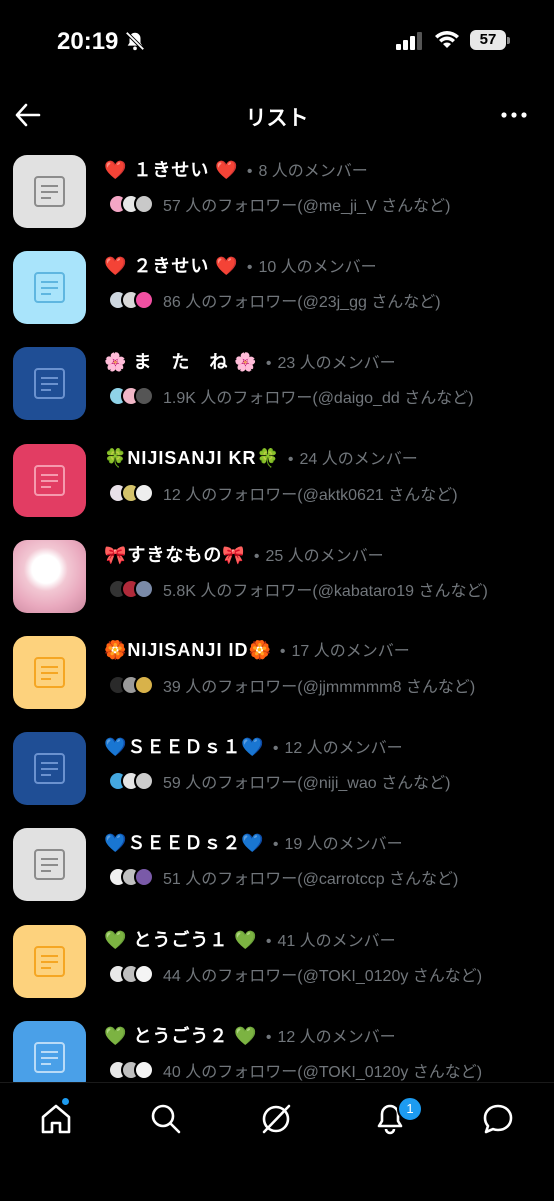 The width and height of the screenshot is (554, 1201). Describe the element at coordinates (410, 1109) in the screenshot. I see `notification-badge: 1` at that location.